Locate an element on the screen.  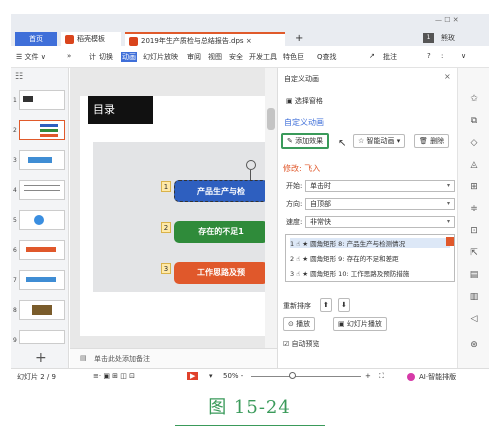
item-number: 2 is located at coordinates (166, 227).